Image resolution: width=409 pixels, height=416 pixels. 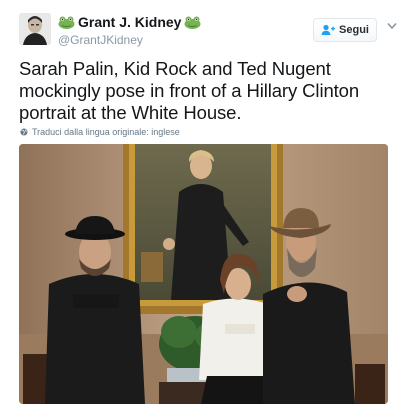 I want to click on avatar-image, so click(x=35, y=29).